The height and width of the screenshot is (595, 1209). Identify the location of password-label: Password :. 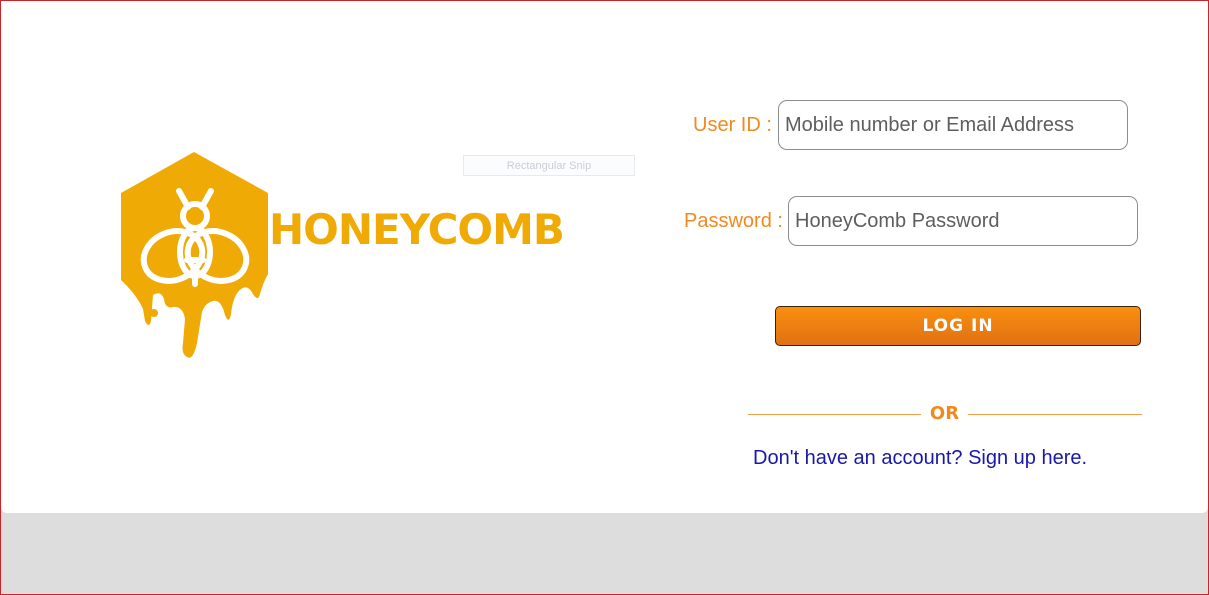
(733, 221).